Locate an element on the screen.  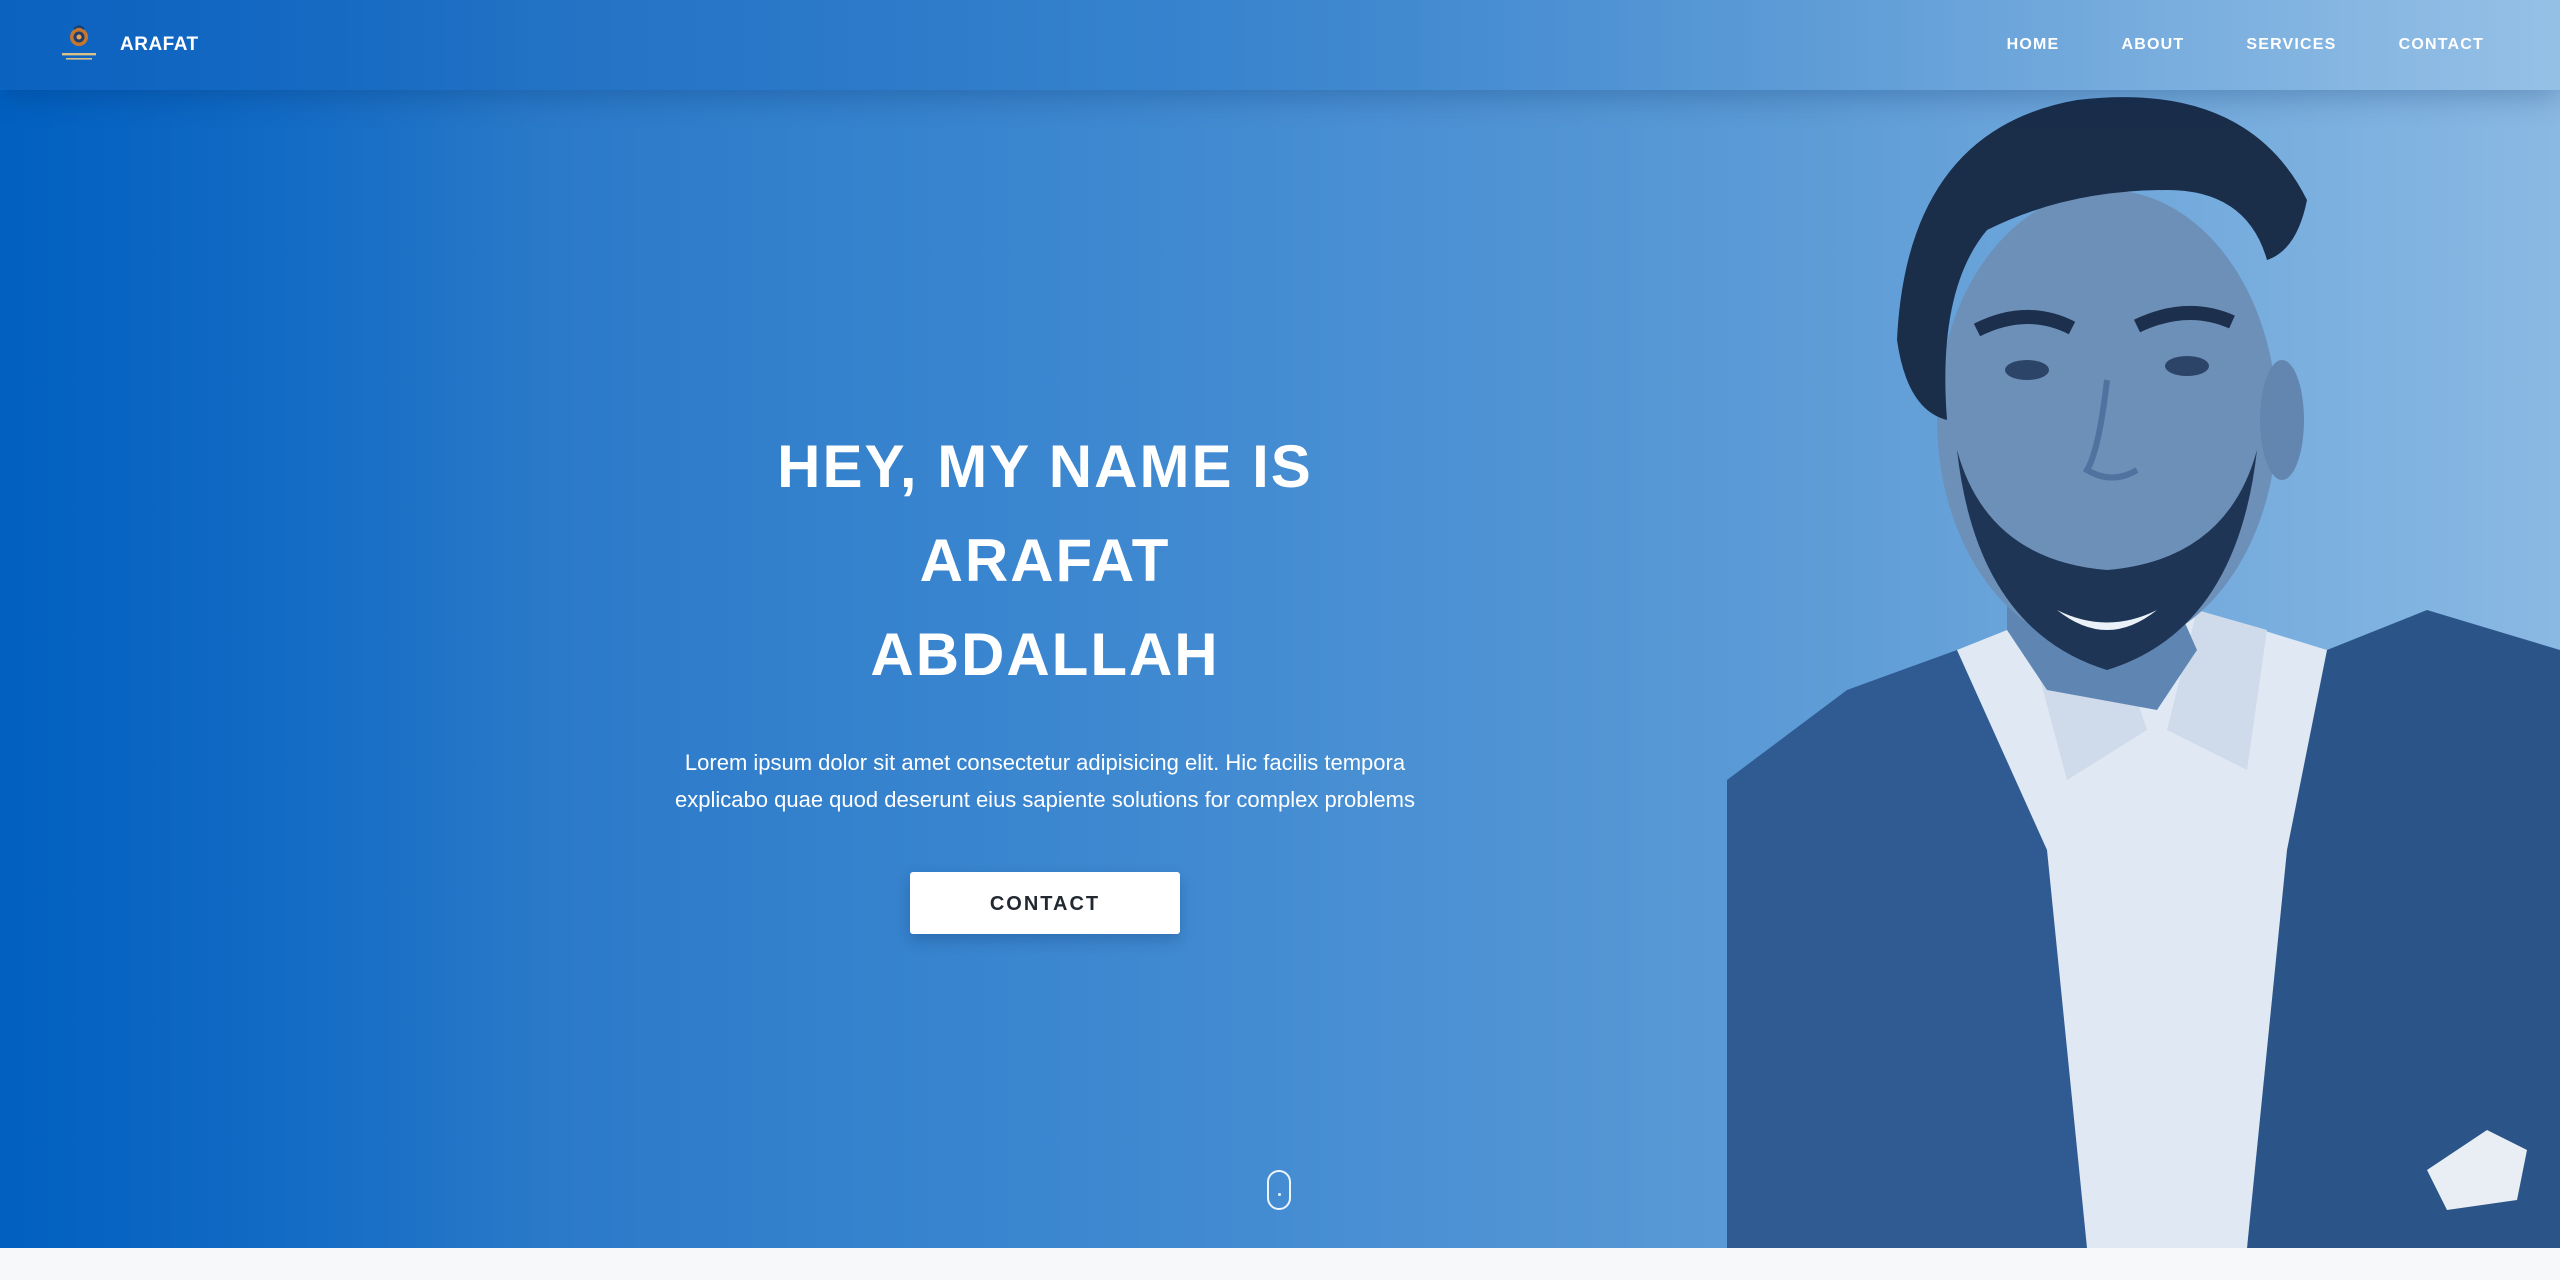
brand-name: ARAFAT is located at coordinates (159, 44).